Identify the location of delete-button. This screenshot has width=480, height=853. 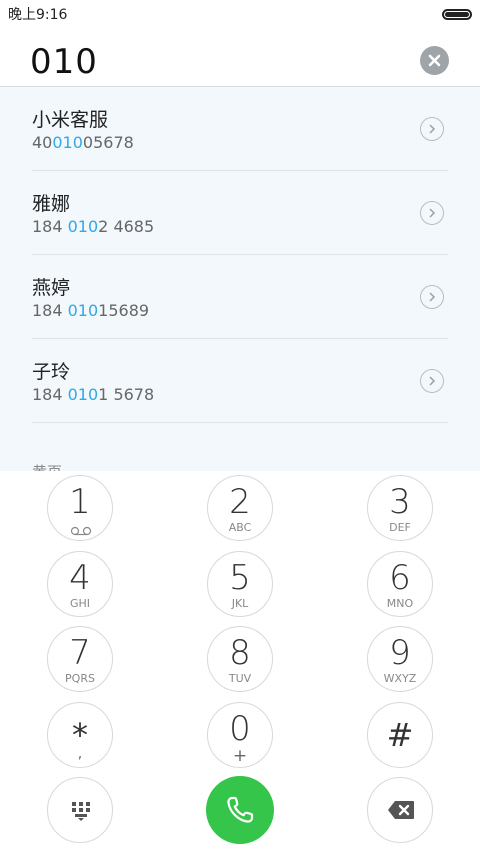
(400, 810).